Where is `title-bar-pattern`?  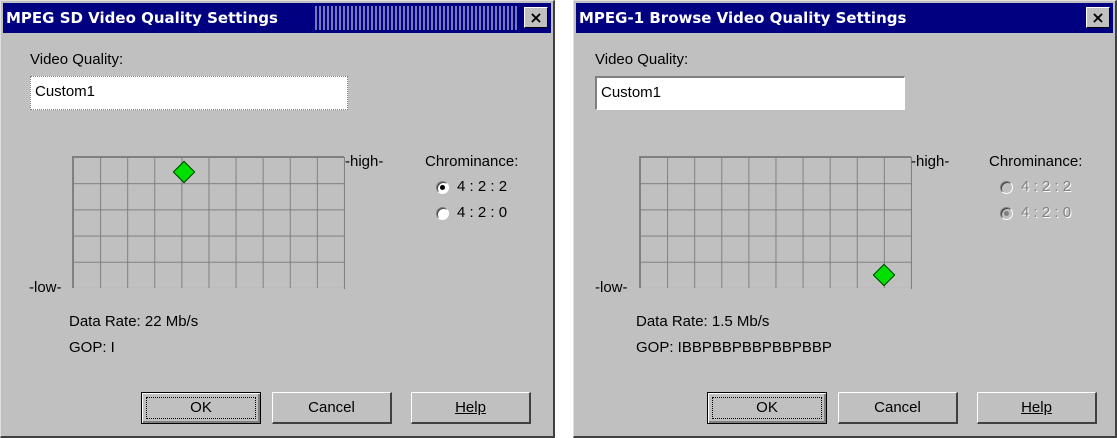 title-bar-pattern is located at coordinates (417, 18).